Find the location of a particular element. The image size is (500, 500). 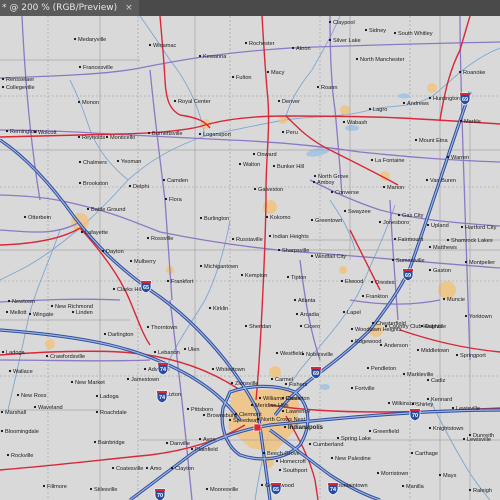

city-marker: Camden is located at coordinates (175, 181).